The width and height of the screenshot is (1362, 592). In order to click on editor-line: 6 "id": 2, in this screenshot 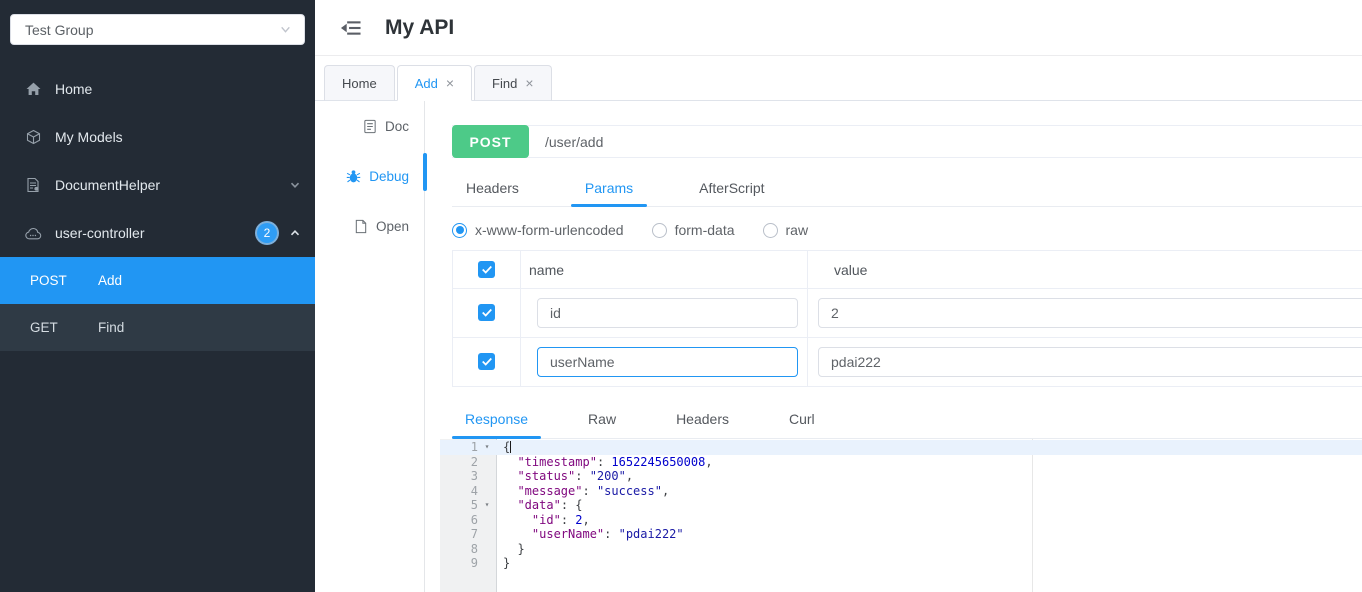, I will do `click(901, 520)`.